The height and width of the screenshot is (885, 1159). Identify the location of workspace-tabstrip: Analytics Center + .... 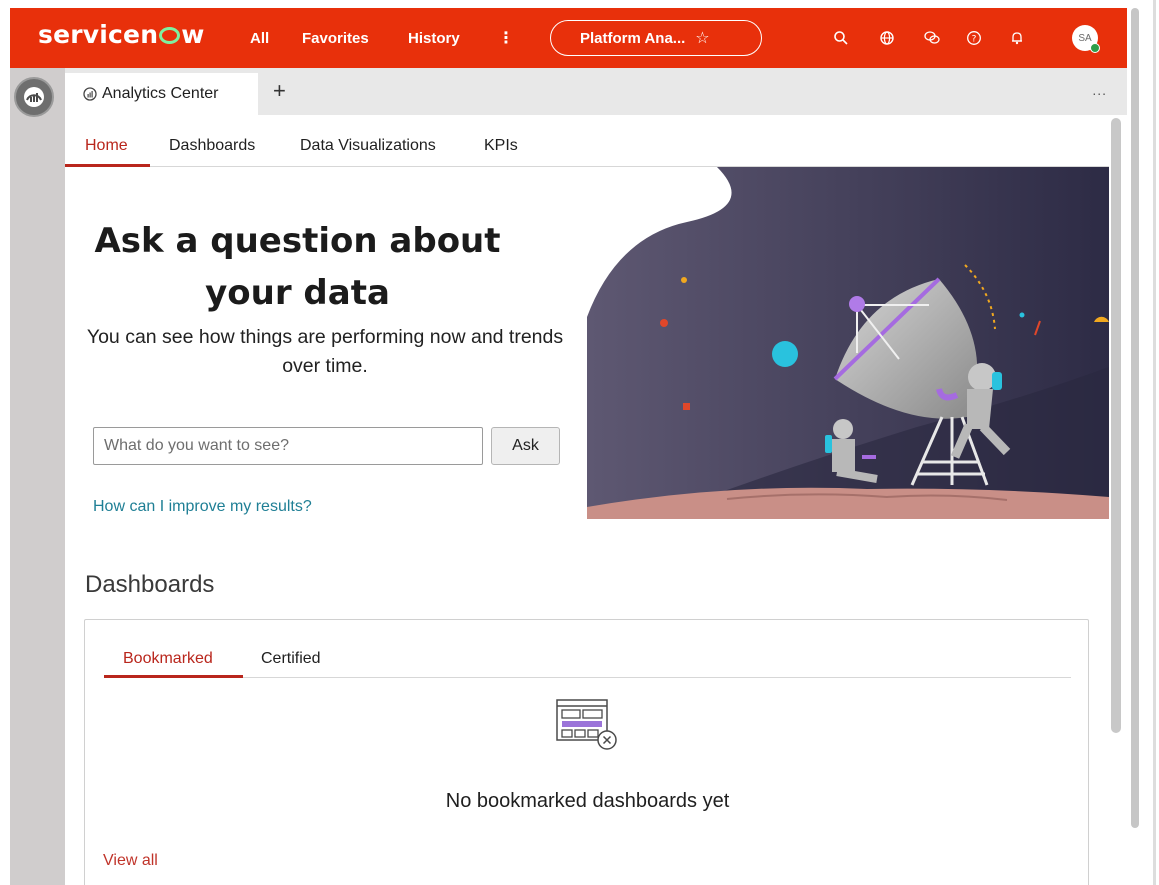
(596, 91).